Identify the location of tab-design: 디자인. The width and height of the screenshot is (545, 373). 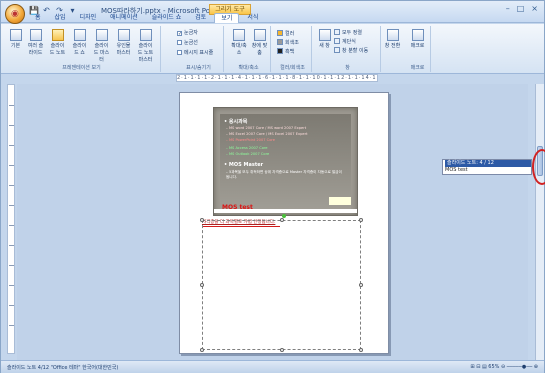
(88, 18).